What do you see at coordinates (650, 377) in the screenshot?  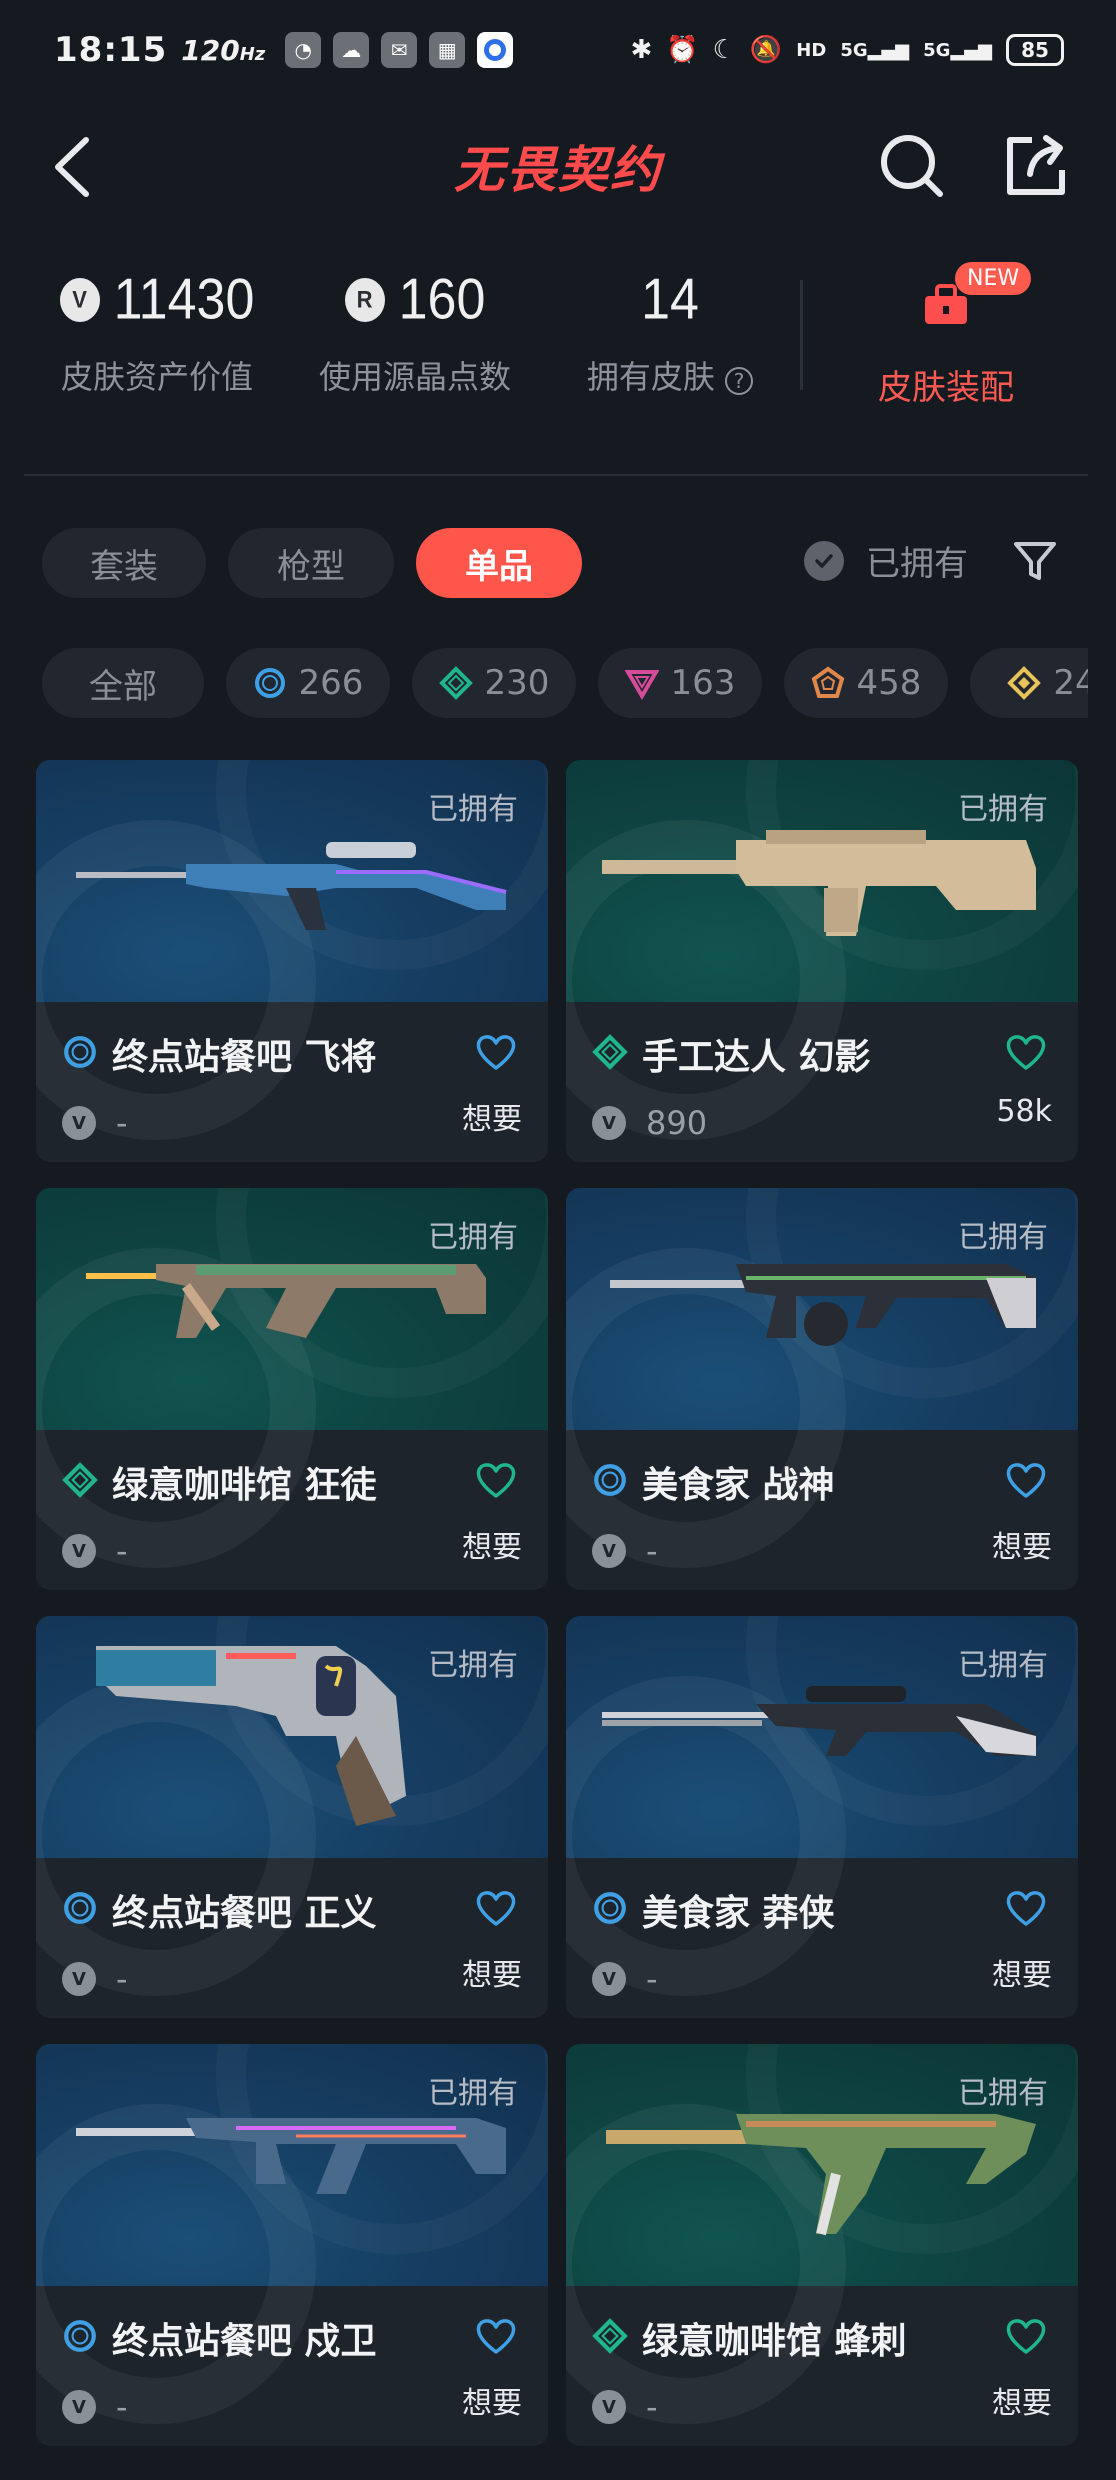 I see `owned-label: 拥有皮肤` at bounding box center [650, 377].